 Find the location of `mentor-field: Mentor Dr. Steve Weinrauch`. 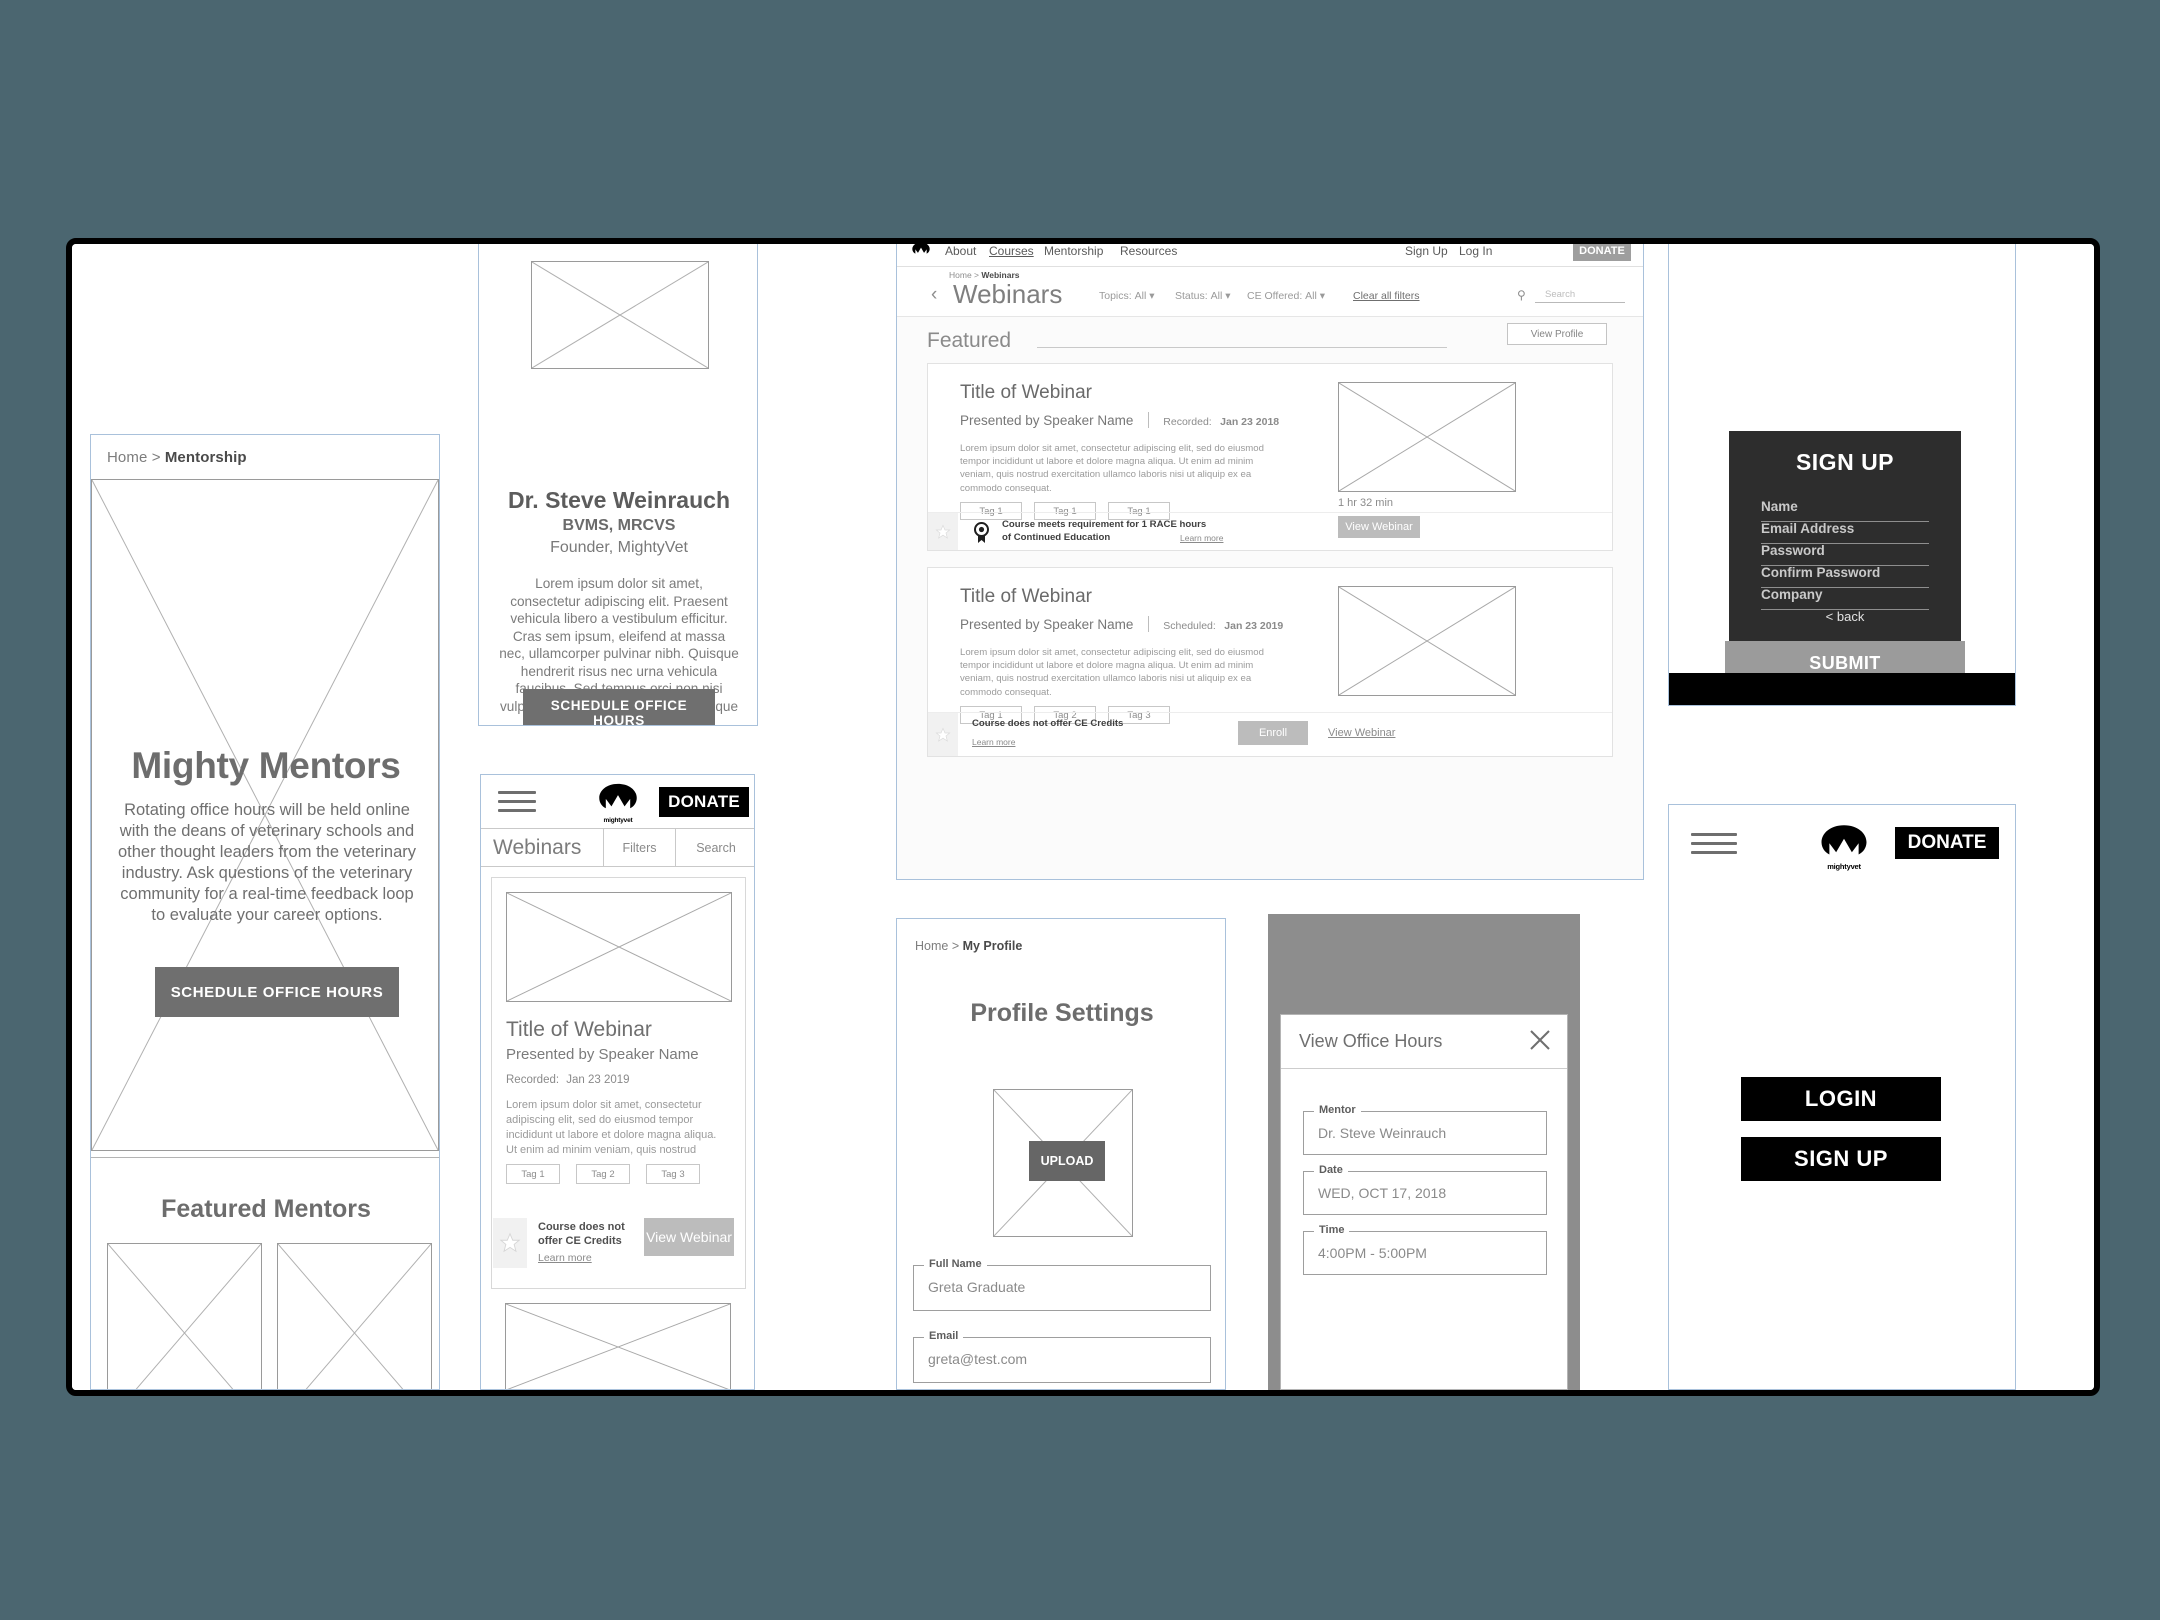

mentor-field: Mentor Dr. Steve Weinrauch is located at coordinates (1425, 1129).